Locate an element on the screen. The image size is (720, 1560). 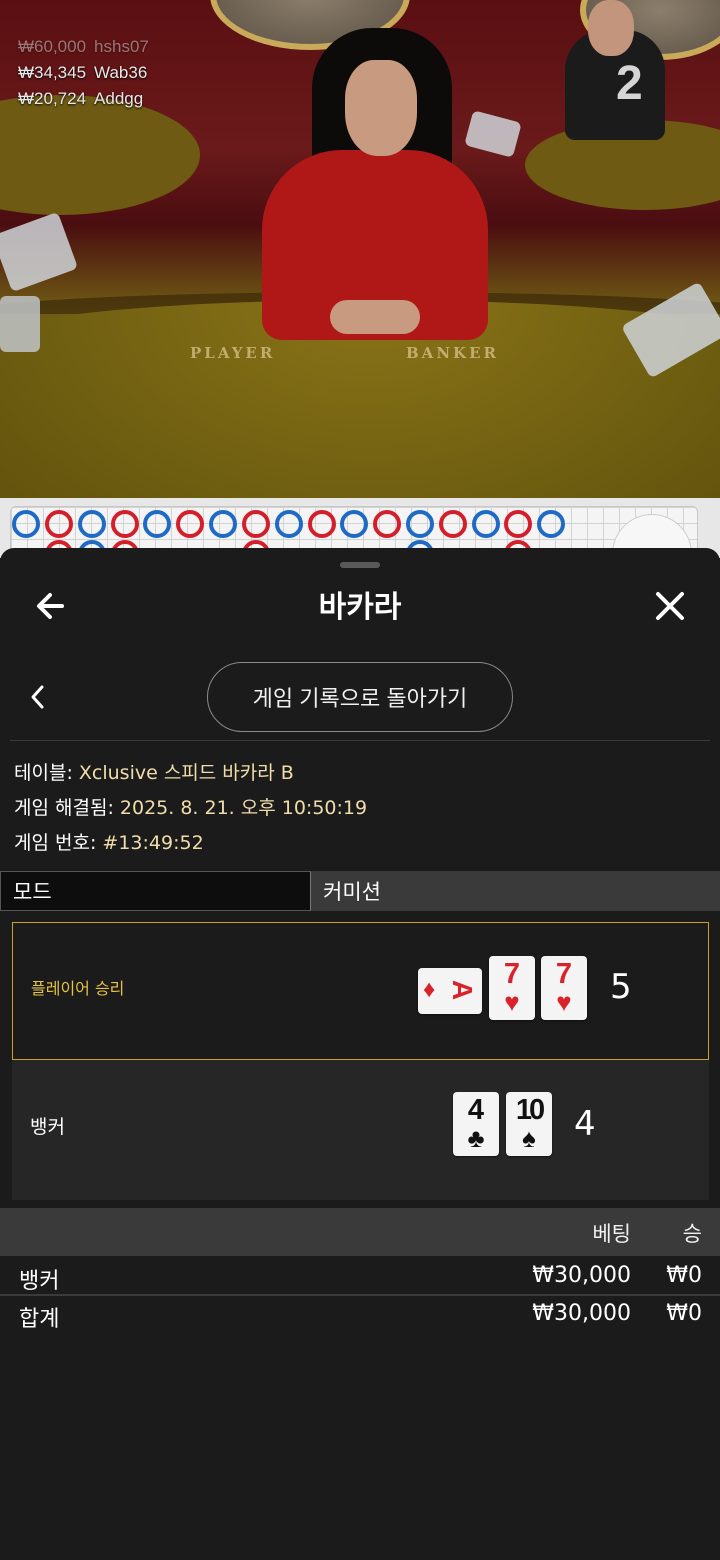
win-column-header: 승 is located at coordinates (692, 1234).